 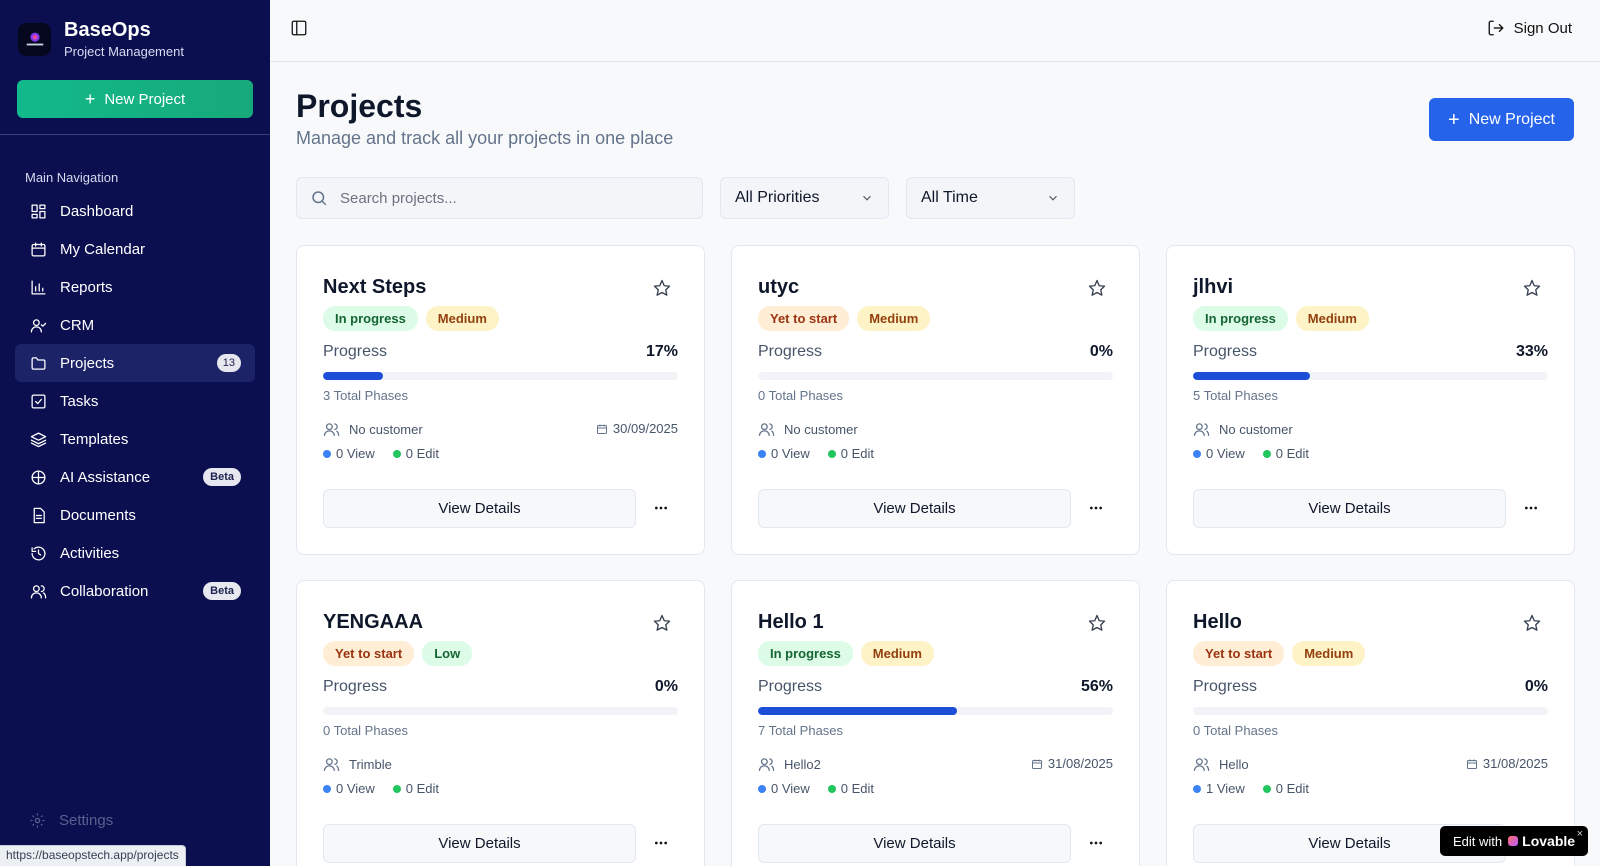 I want to click on sidebar-item-crm: CRM, so click(x=135, y=325).